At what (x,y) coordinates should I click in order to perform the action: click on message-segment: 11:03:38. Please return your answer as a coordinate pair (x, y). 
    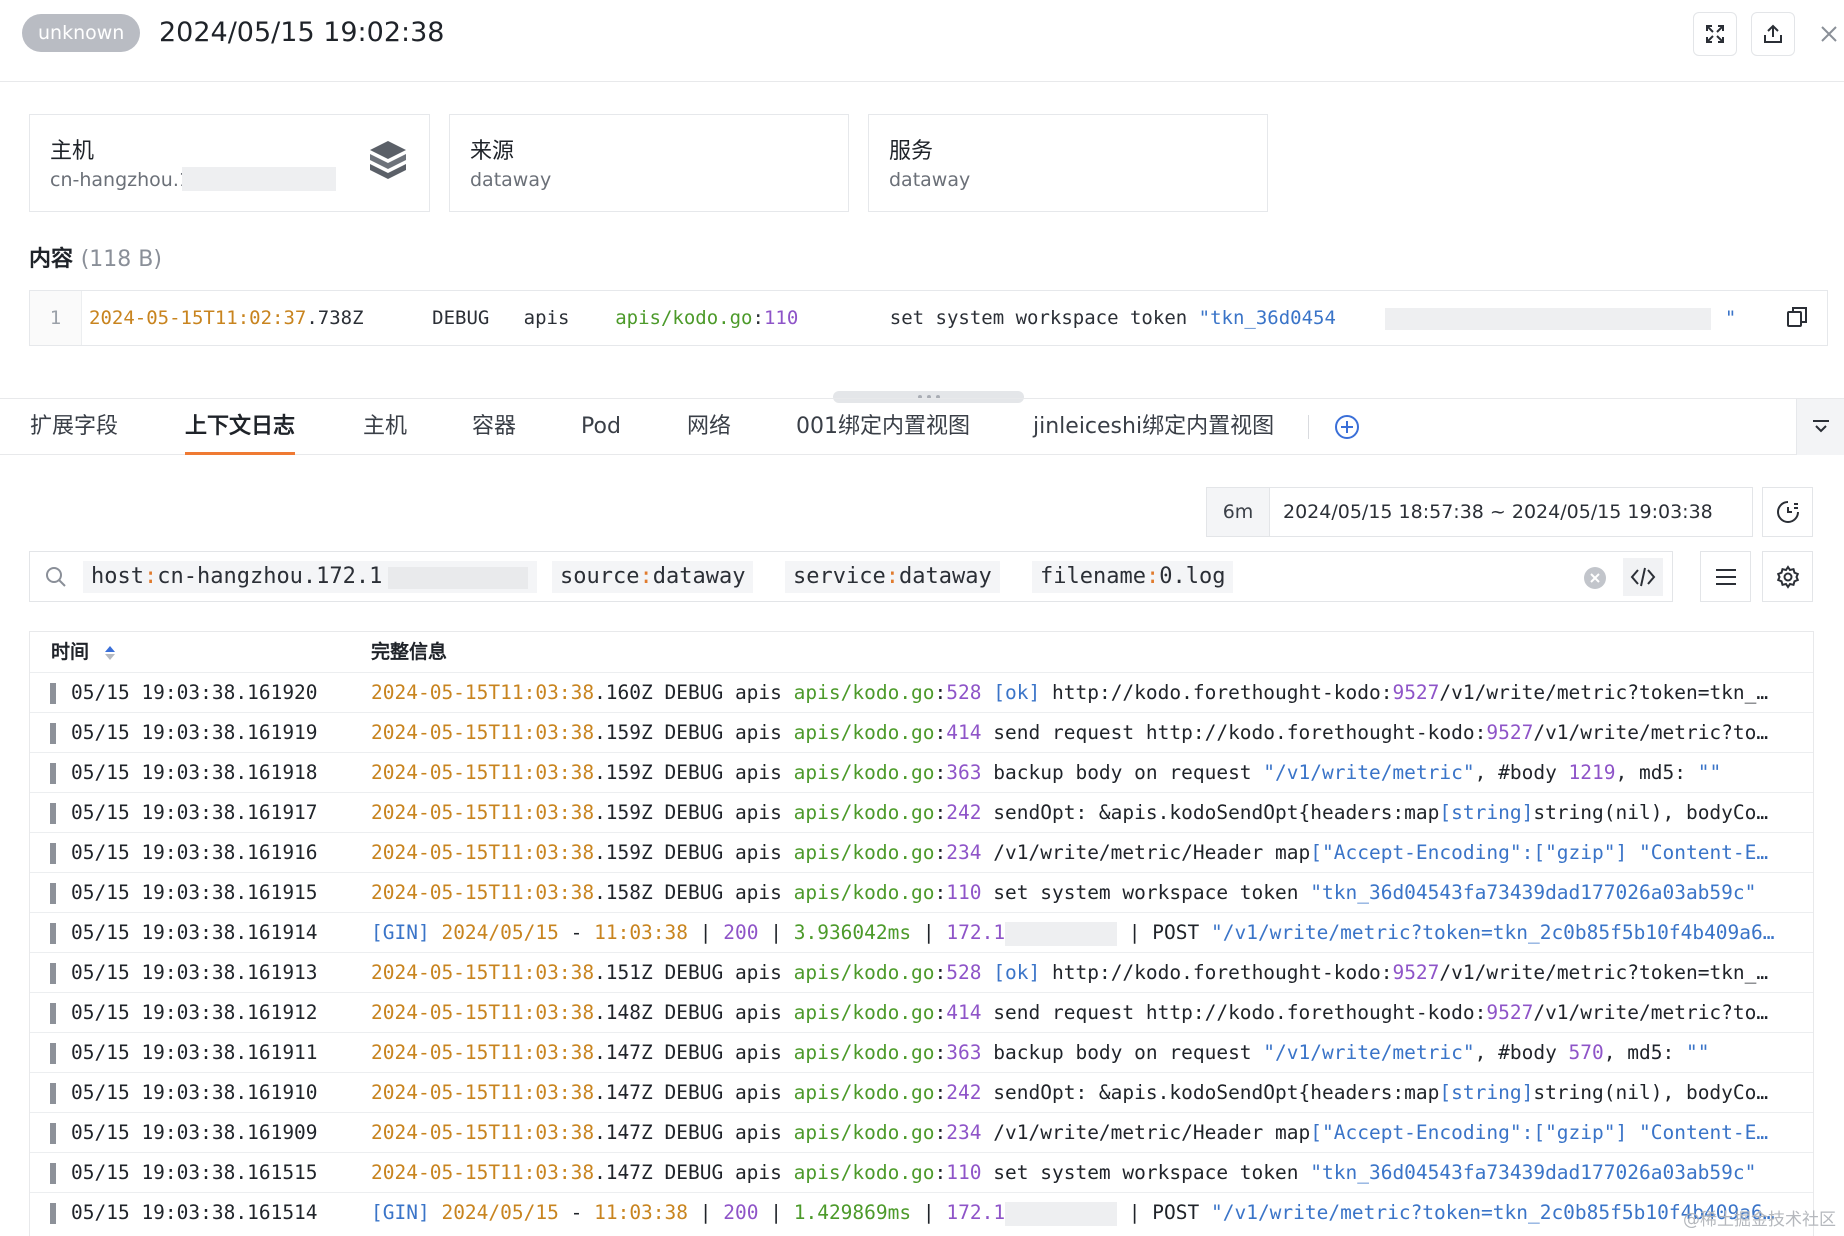
    Looking at the image, I should click on (641, 1212).